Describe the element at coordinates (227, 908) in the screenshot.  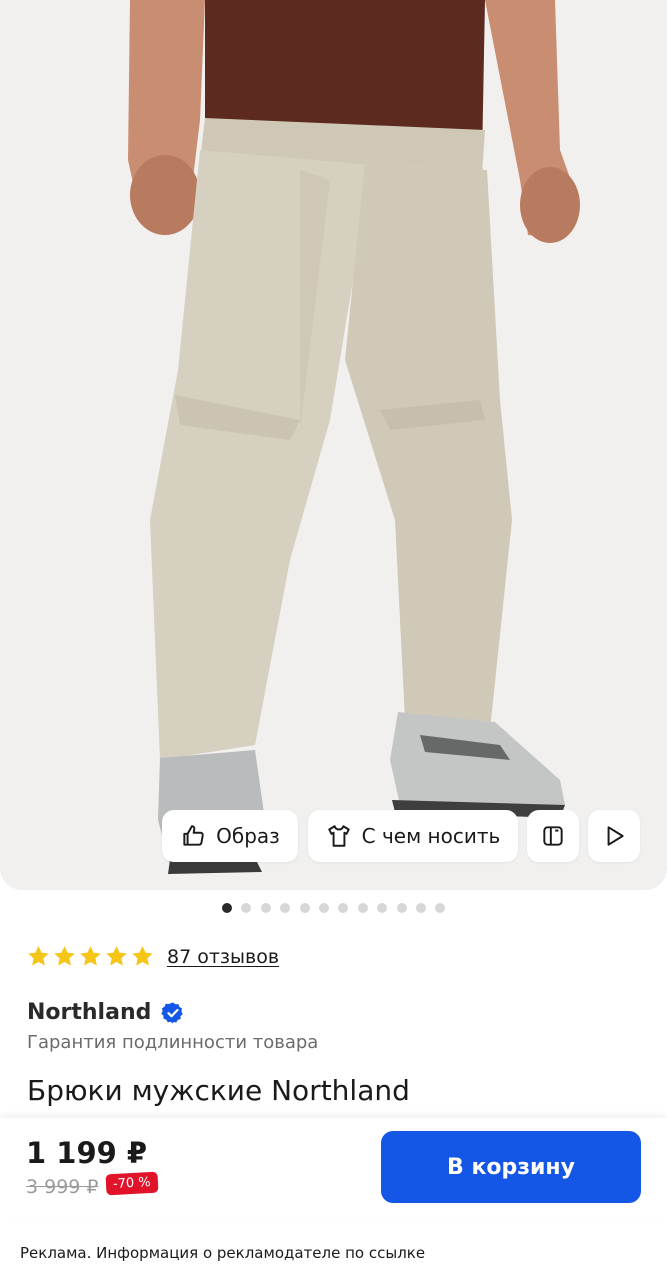
I see `pagination-dot-active` at that location.